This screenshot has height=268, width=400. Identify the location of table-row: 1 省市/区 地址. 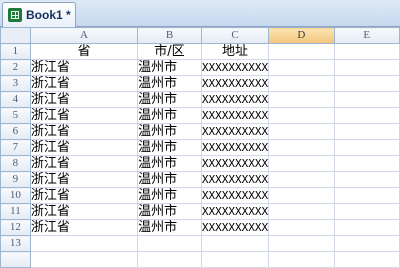
(200, 51).